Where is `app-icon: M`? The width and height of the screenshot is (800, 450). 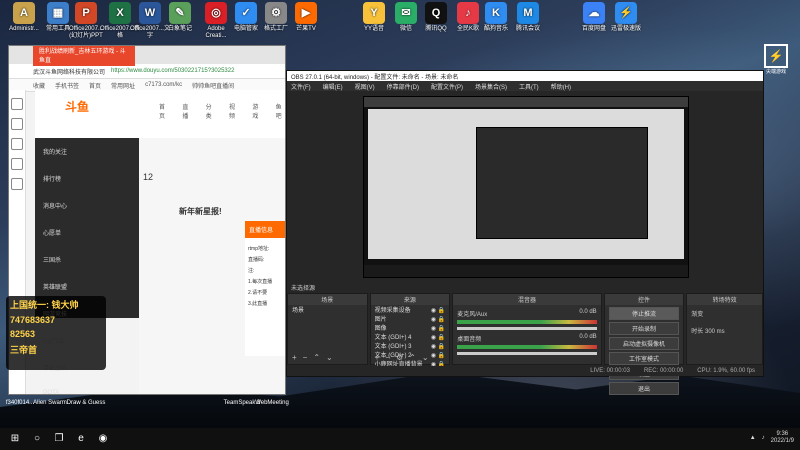
app-icon: M is located at coordinates (528, 13).